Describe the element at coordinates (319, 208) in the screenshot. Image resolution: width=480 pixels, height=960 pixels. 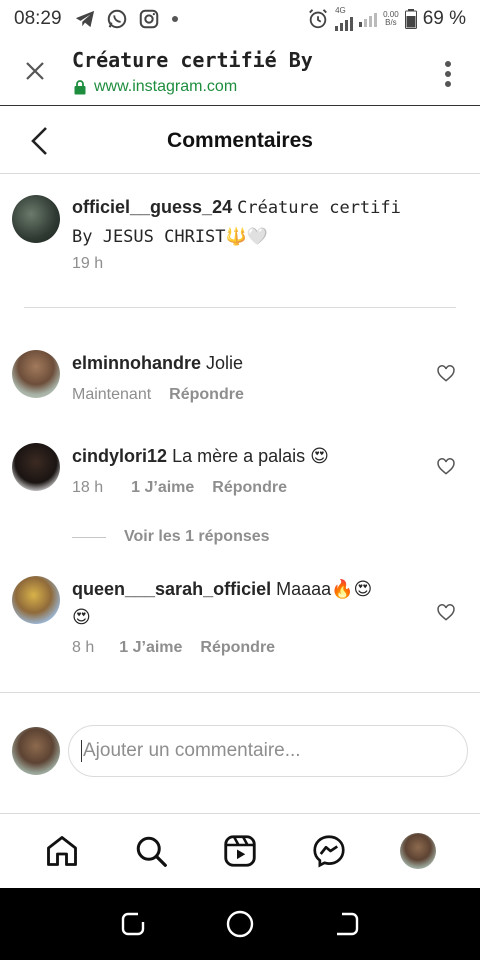
I see `caption-body-line1: Créature certifi` at that location.